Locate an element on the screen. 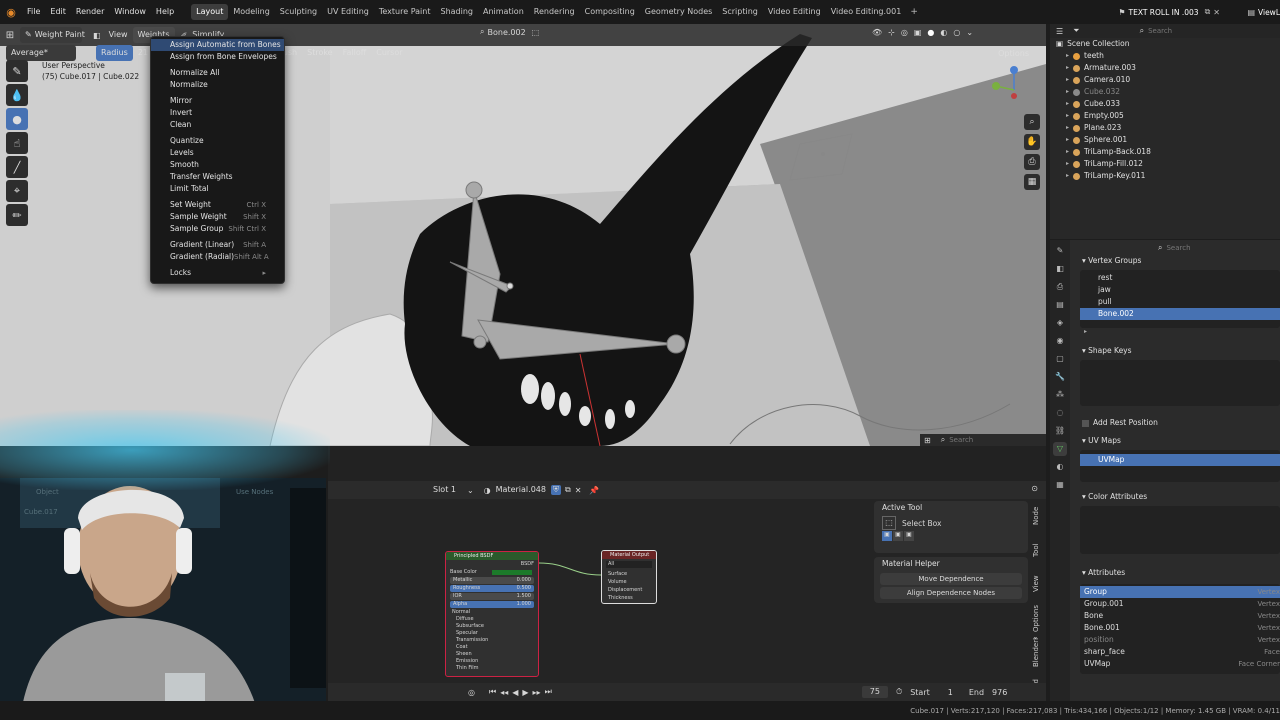  select-new-icon: ▣ is located at coordinates (887, 536).